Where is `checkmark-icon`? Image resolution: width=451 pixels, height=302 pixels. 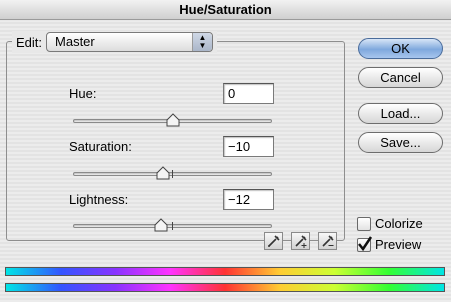 checkmark-icon is located at coordinates (365, 244).